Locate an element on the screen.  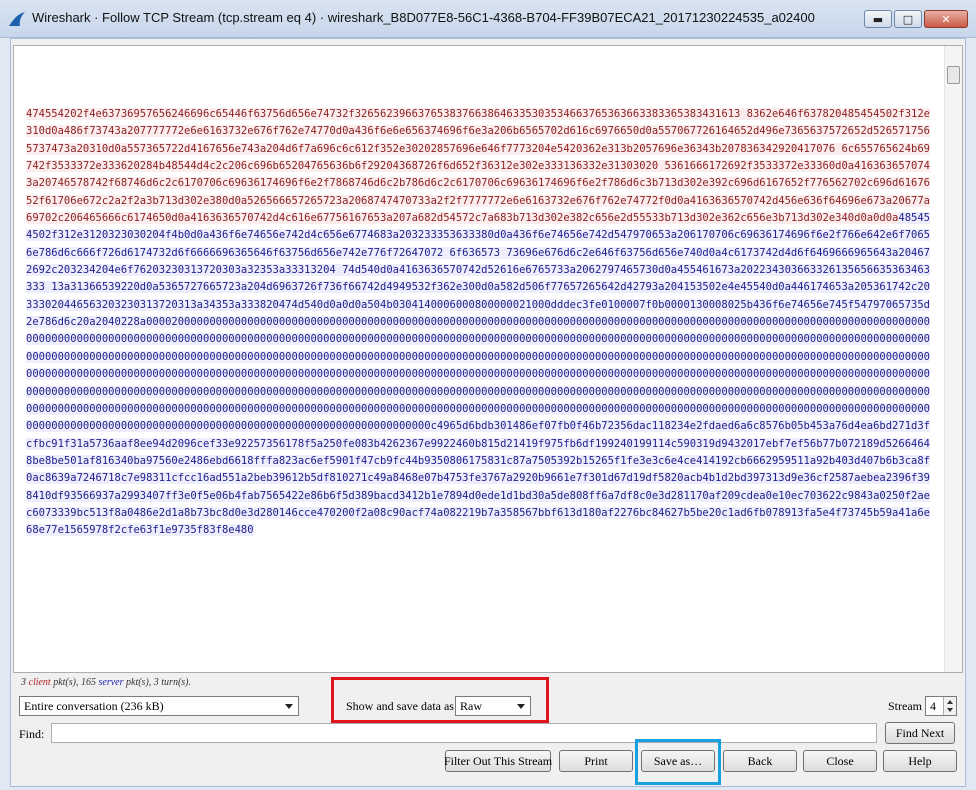
minimize-icon: ▬ is located at coordinates (878, 19).